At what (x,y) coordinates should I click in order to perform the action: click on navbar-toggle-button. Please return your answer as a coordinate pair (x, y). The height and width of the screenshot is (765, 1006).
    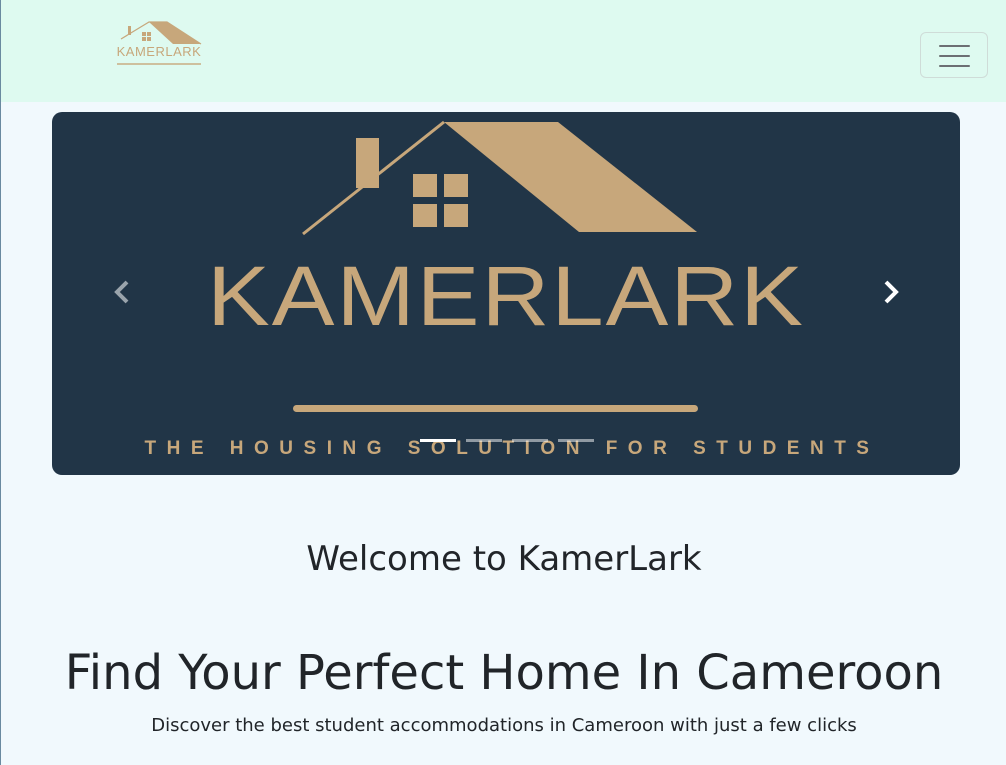
    Looking at the image, I should click on (954, 55).